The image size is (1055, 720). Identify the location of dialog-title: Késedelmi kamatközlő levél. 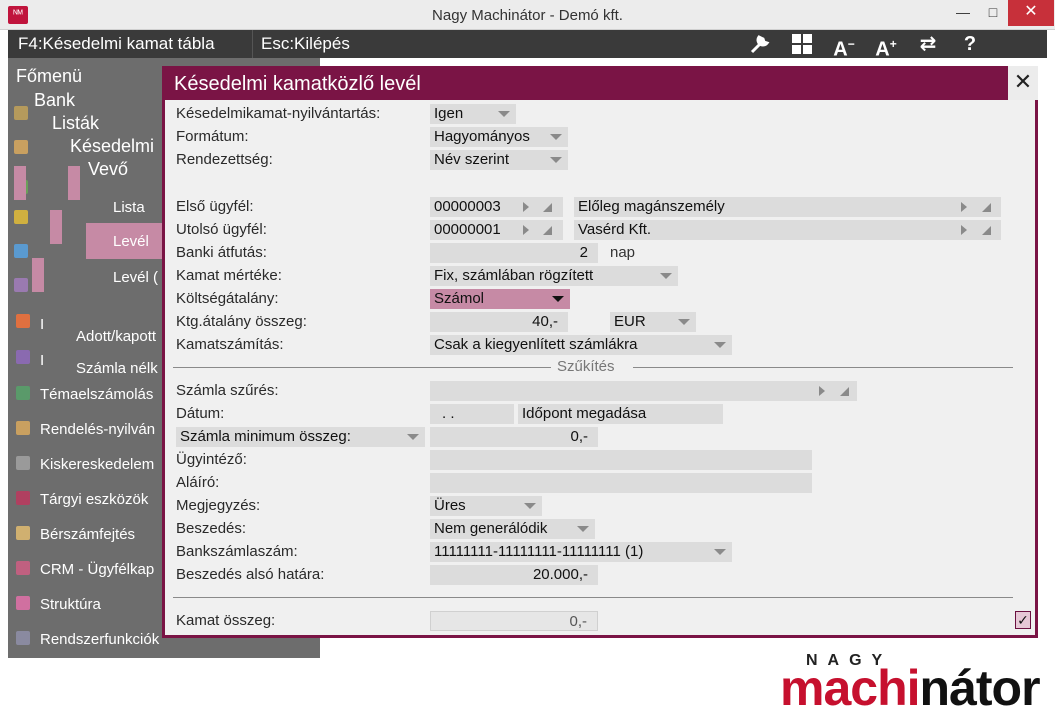
(297, 84).